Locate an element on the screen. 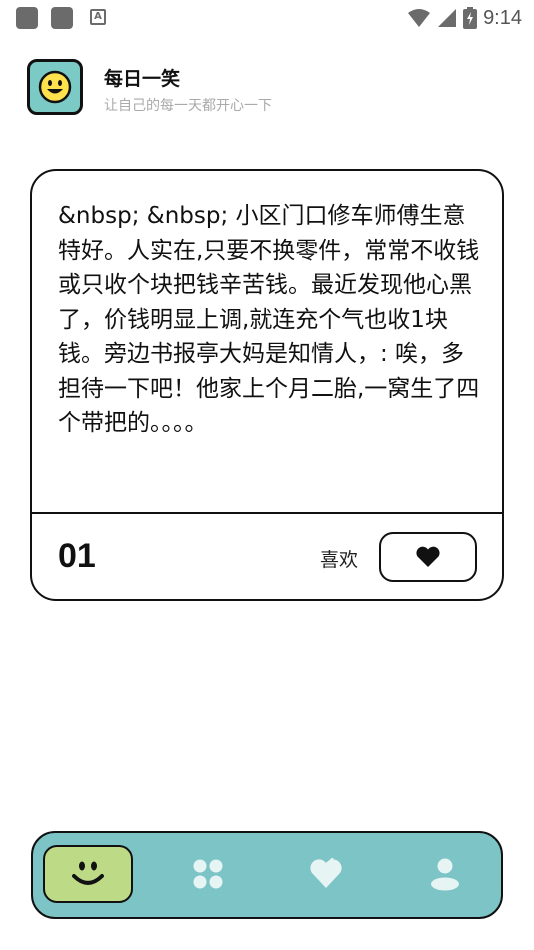  battery-charging-icon is located at coordinates (470, 18).